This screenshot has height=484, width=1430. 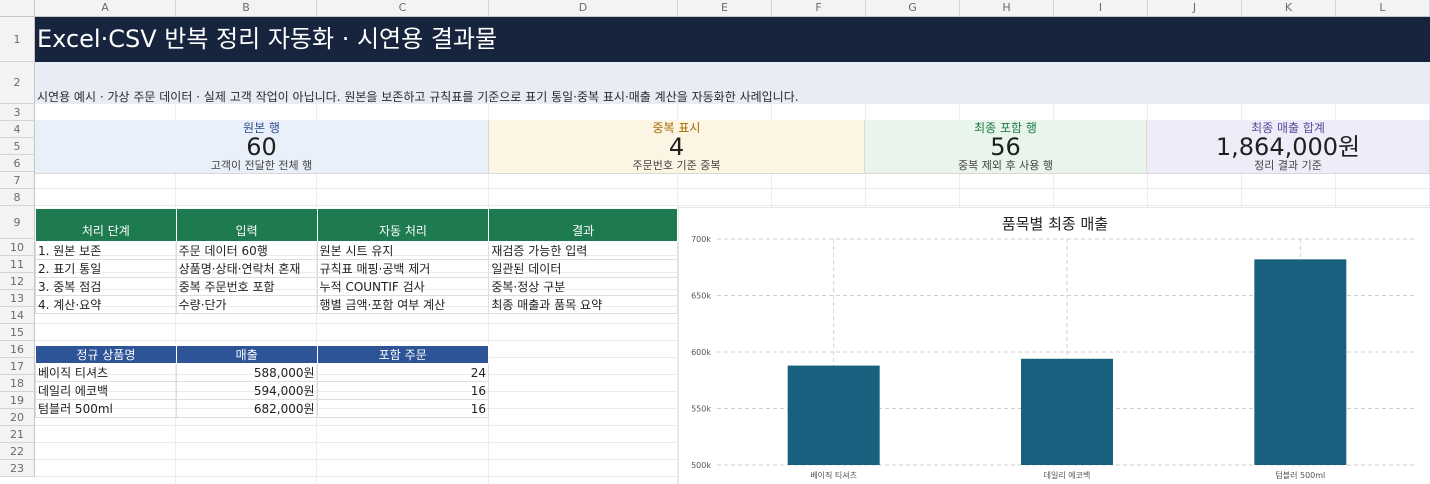 What do you see at coordinates (17, 247) in the screenshot?
I see `row-header-10: 10` at bounding box center [17, 247].